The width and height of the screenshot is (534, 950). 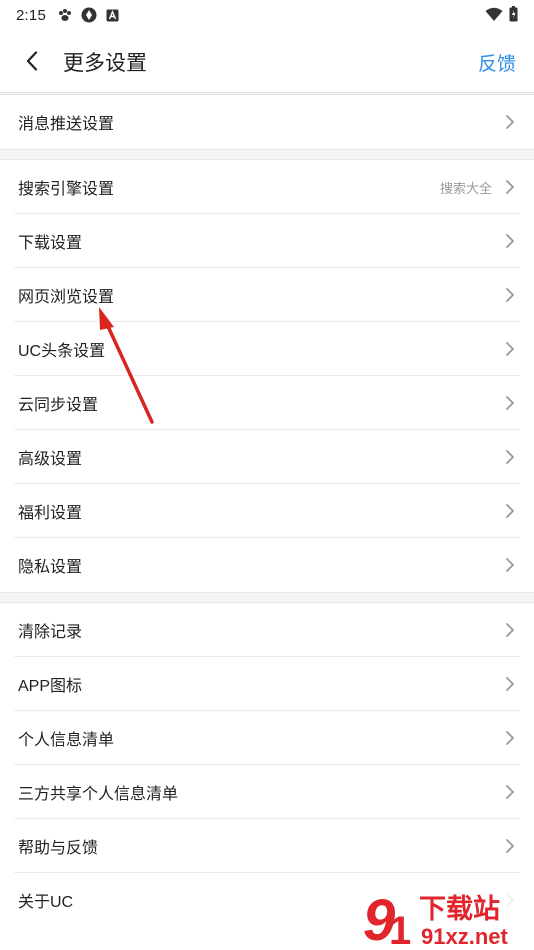 I want to click on settings-row: 福利设置, so click(x=267, y=511).